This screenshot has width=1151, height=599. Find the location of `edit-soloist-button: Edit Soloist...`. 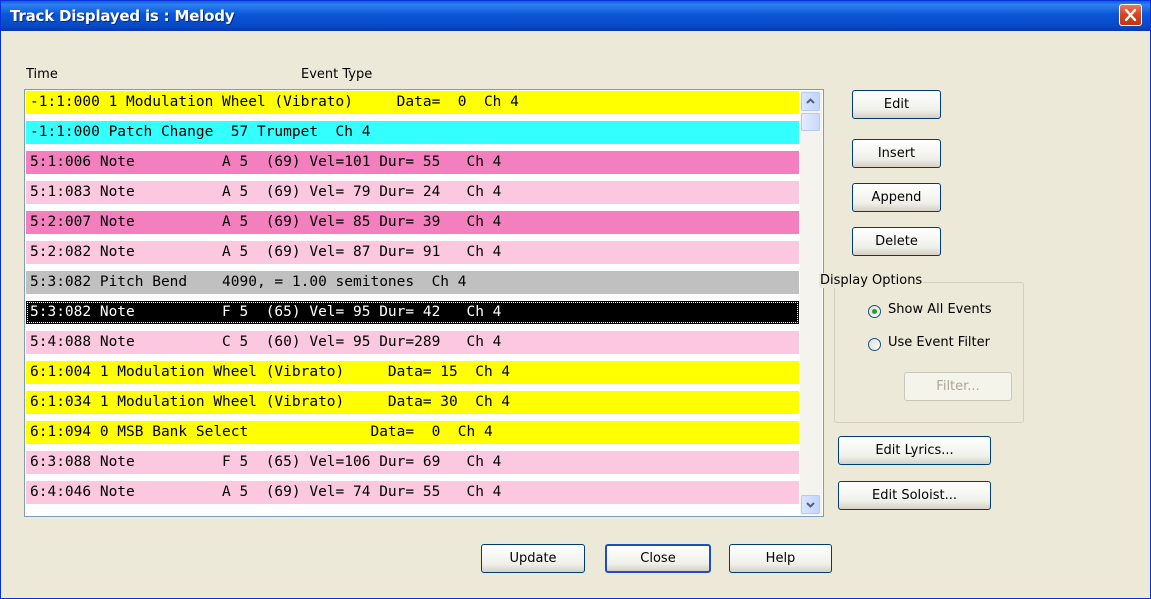

edit-soloist-button: Edit Soloist... is located at coordinates (914, 495).